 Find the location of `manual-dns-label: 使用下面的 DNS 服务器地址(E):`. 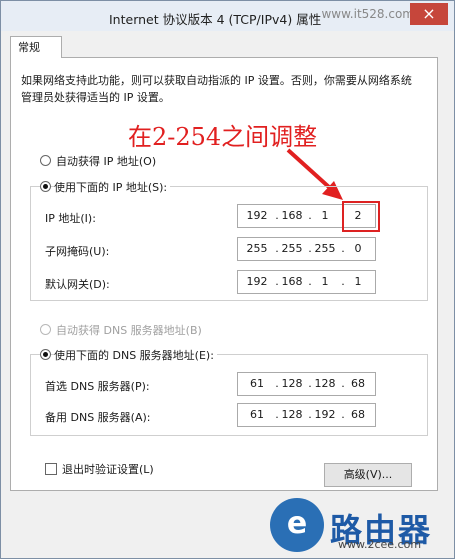

manual-dns-label: 使用下面的 DNS 服务器地址(E): is located at coordinates (135, 355).